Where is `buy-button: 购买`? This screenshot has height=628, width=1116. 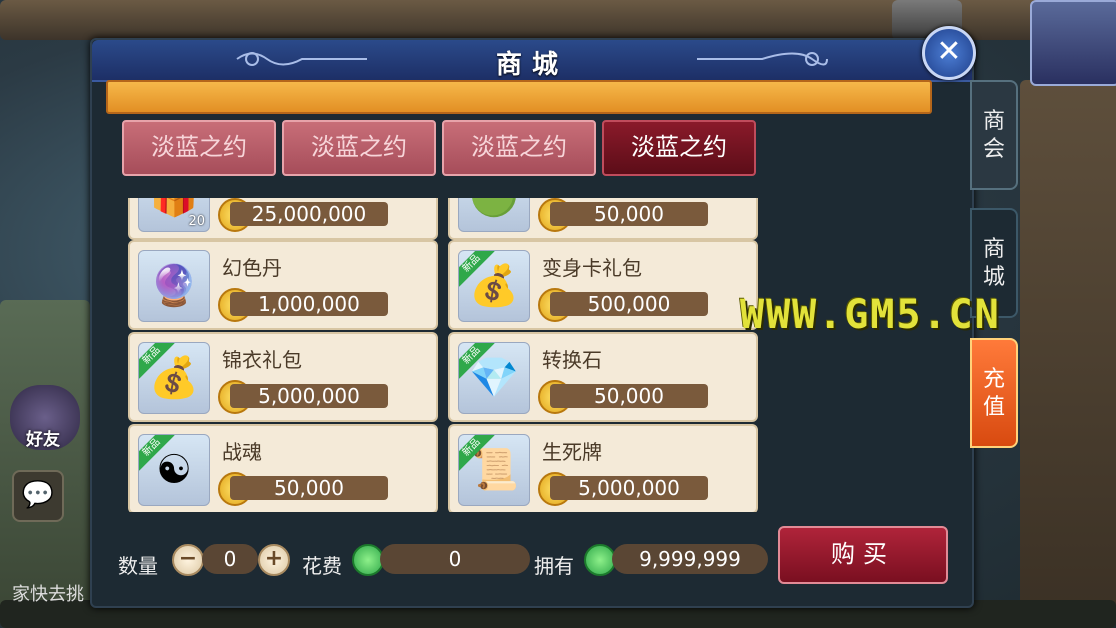 buy-button: 购买 is located at coordinates (863, 555).